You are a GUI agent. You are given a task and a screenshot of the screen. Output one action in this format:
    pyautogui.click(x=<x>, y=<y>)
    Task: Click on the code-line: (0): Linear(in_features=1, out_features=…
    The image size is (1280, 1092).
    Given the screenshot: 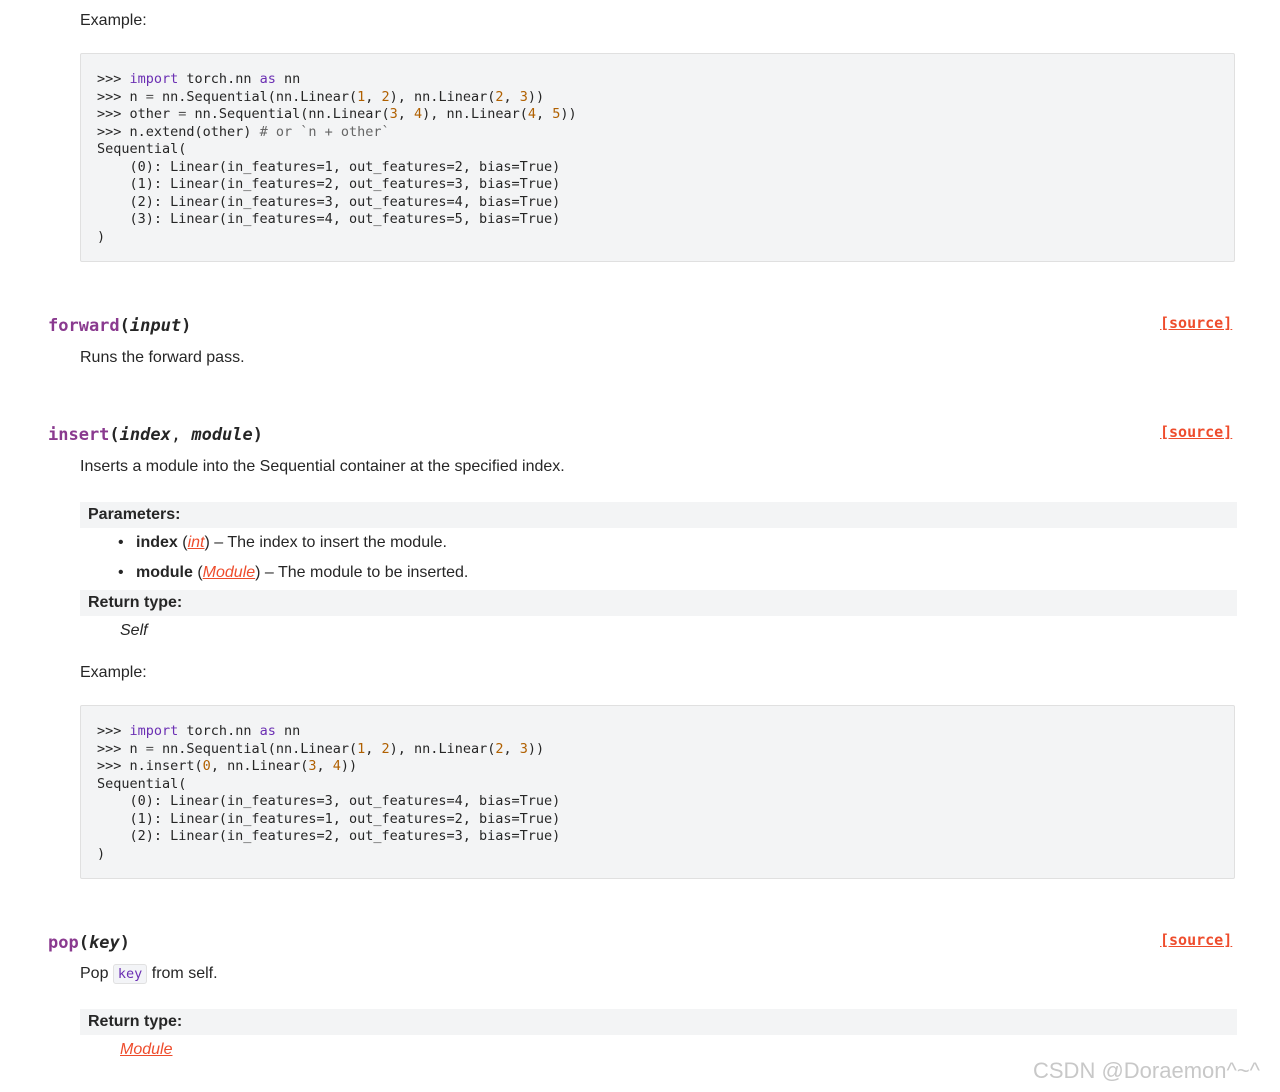 What is the action you would take?
    pyautogui.click(x=329, y=166)
    